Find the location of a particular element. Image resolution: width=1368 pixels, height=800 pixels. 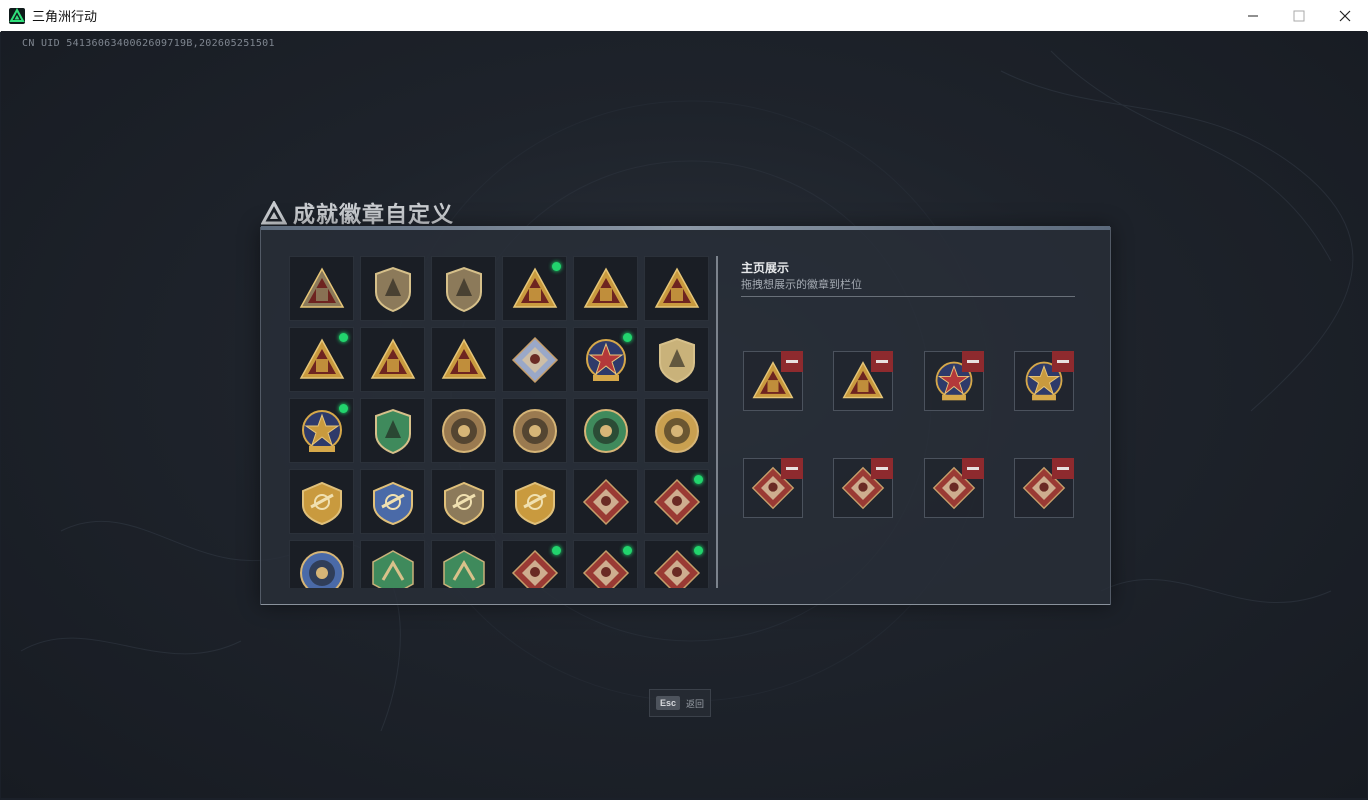

star-medal-badge-icon is located at coordinates (605, 359).